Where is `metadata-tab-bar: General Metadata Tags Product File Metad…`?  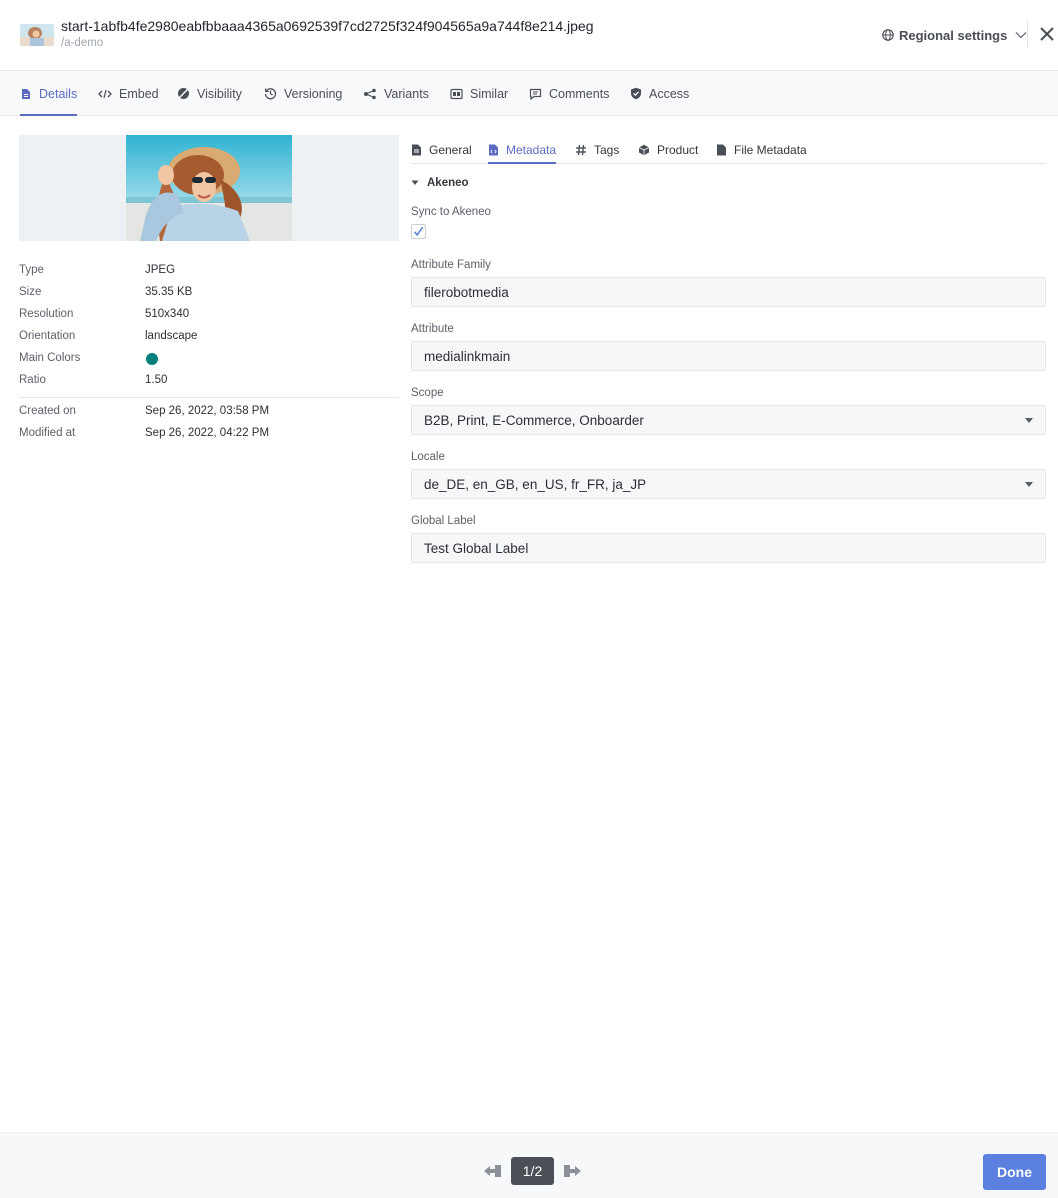 metadata-tab-bar: General Metadata Tags Product File Metad… is located at coordinates (728, 150).